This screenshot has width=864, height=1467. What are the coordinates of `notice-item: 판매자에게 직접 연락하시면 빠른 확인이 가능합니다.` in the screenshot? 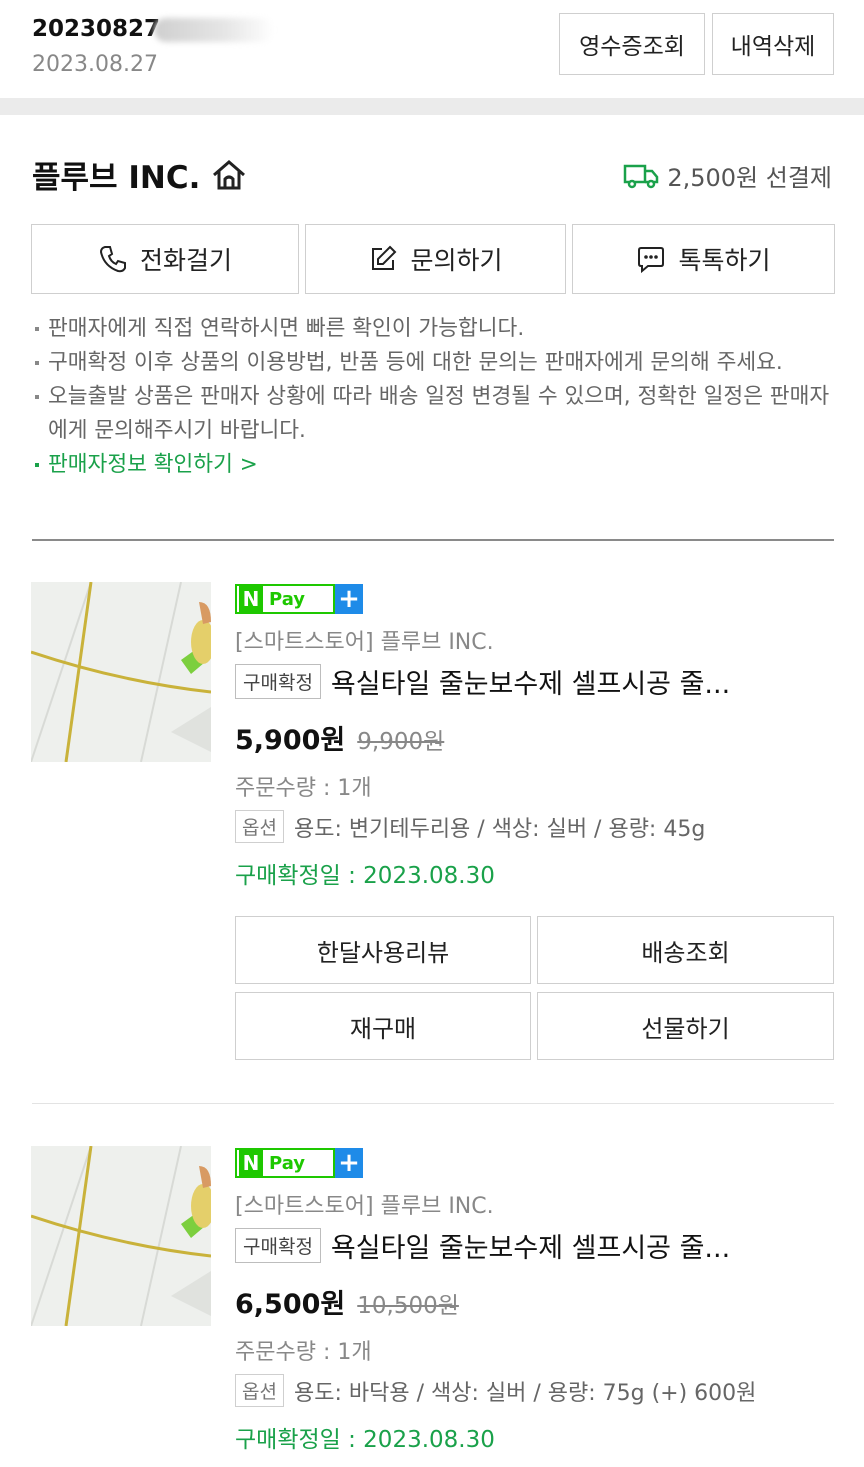 It's located at (432, 329).